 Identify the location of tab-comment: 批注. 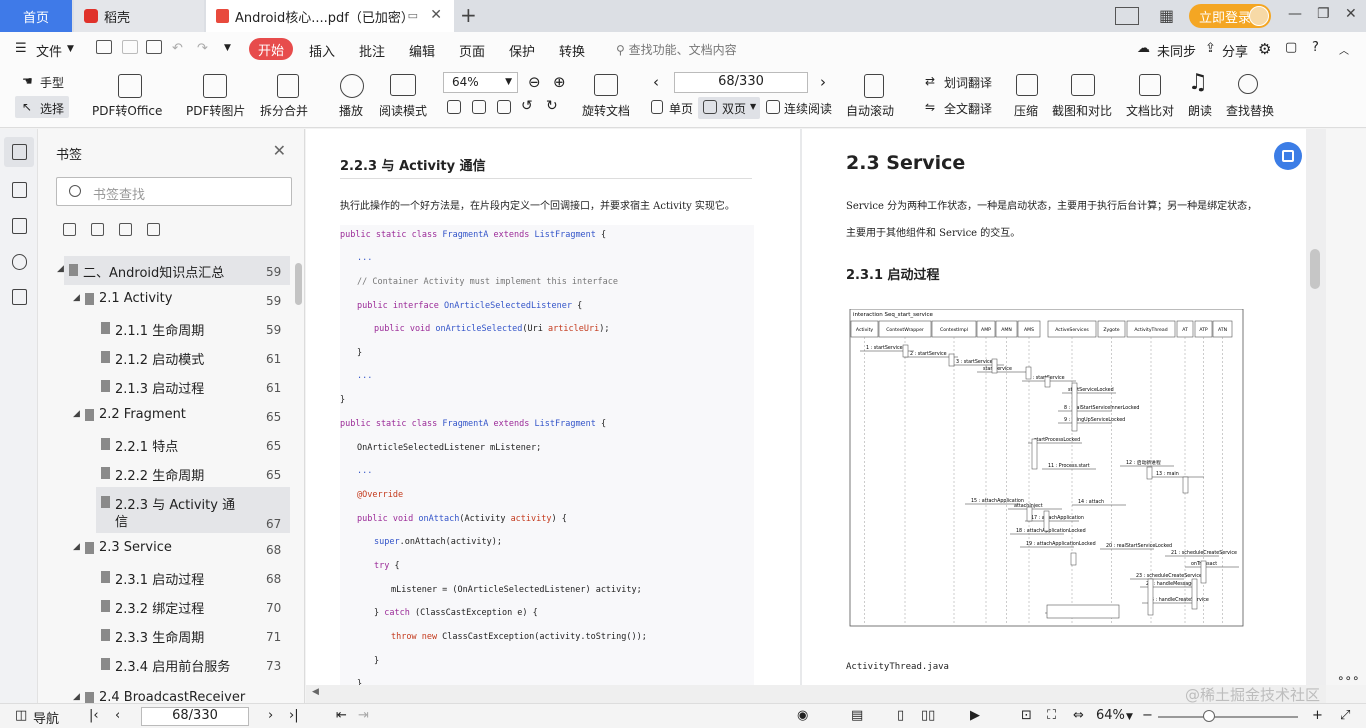
(372, 50).